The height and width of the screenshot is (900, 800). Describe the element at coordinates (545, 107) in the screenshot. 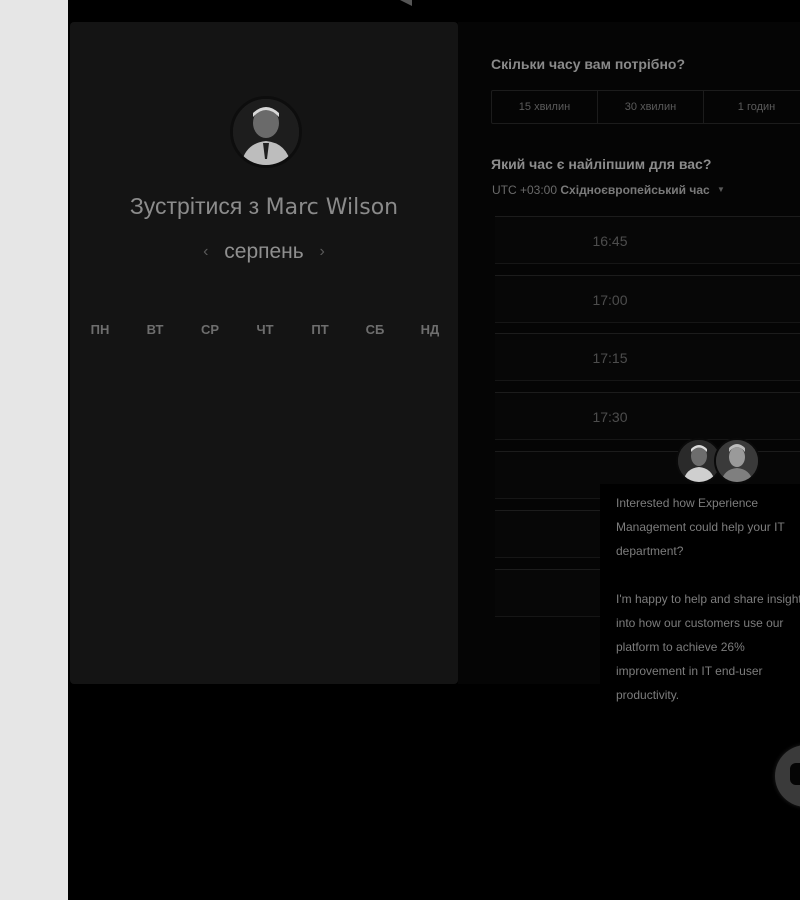

I see `duration-option-15: 15 хвилин` at that location.